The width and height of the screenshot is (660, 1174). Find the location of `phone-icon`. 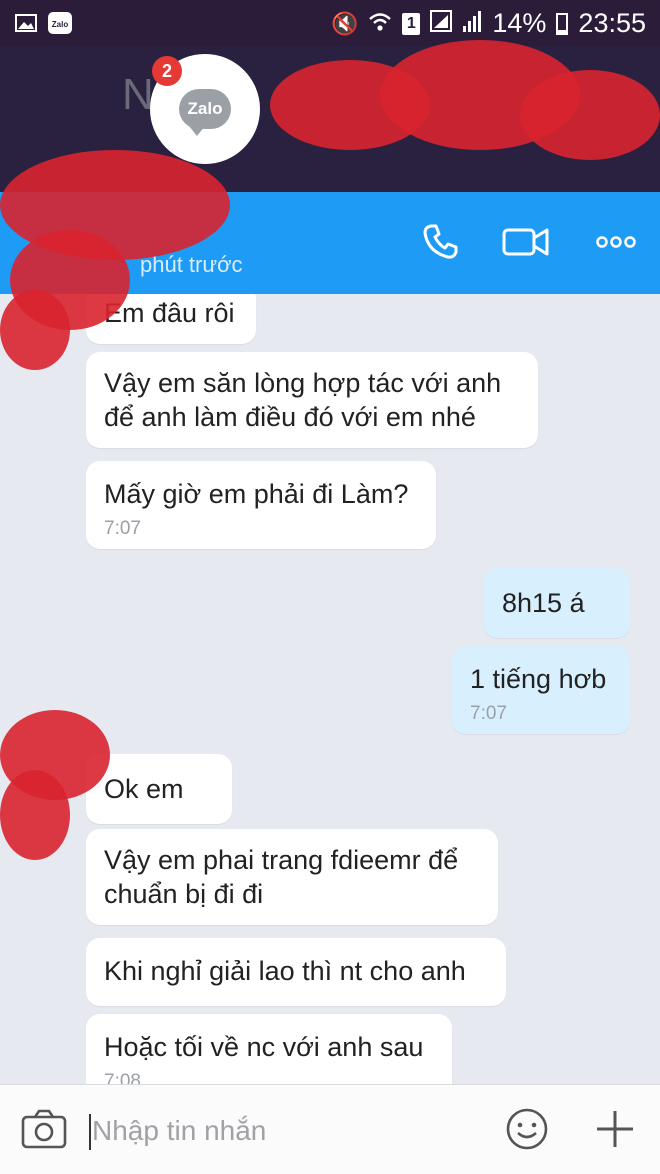

phone-icon is located at coordinates (440, 242).